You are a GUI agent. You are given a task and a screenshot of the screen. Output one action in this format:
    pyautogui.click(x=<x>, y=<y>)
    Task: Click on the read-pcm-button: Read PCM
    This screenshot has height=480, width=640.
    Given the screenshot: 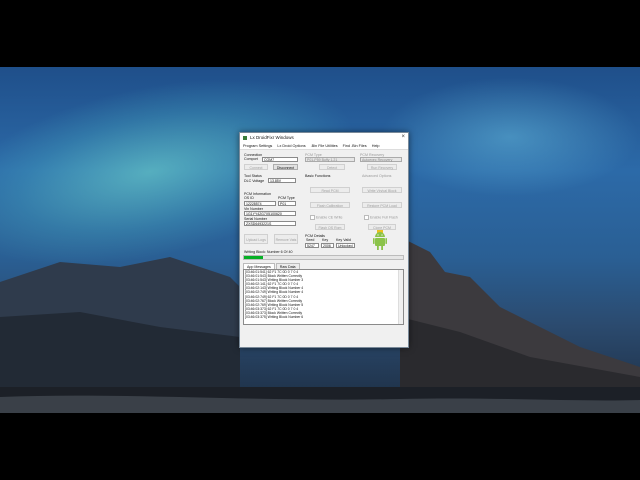 What is the action you would take?
    pyautogui.click(x=330, y=190)
    